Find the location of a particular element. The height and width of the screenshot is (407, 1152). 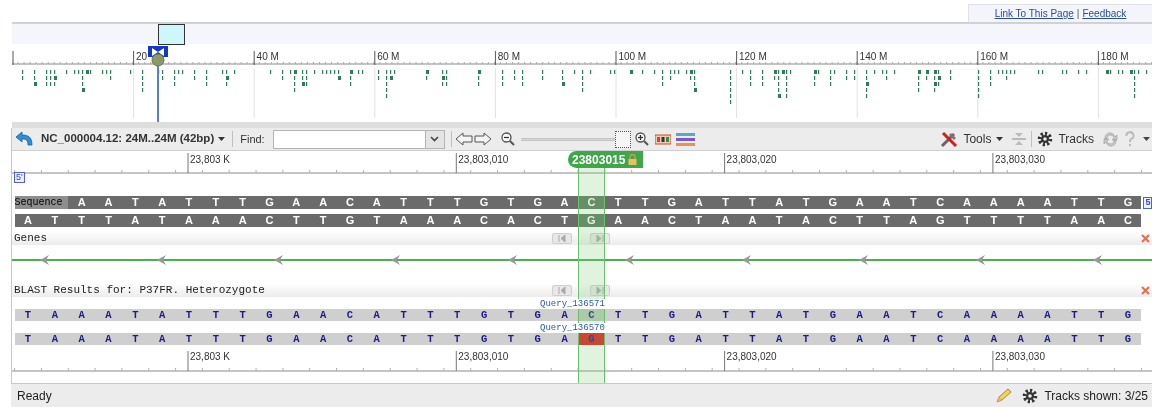

refresh-icon is located at coordinates (1110, 139).